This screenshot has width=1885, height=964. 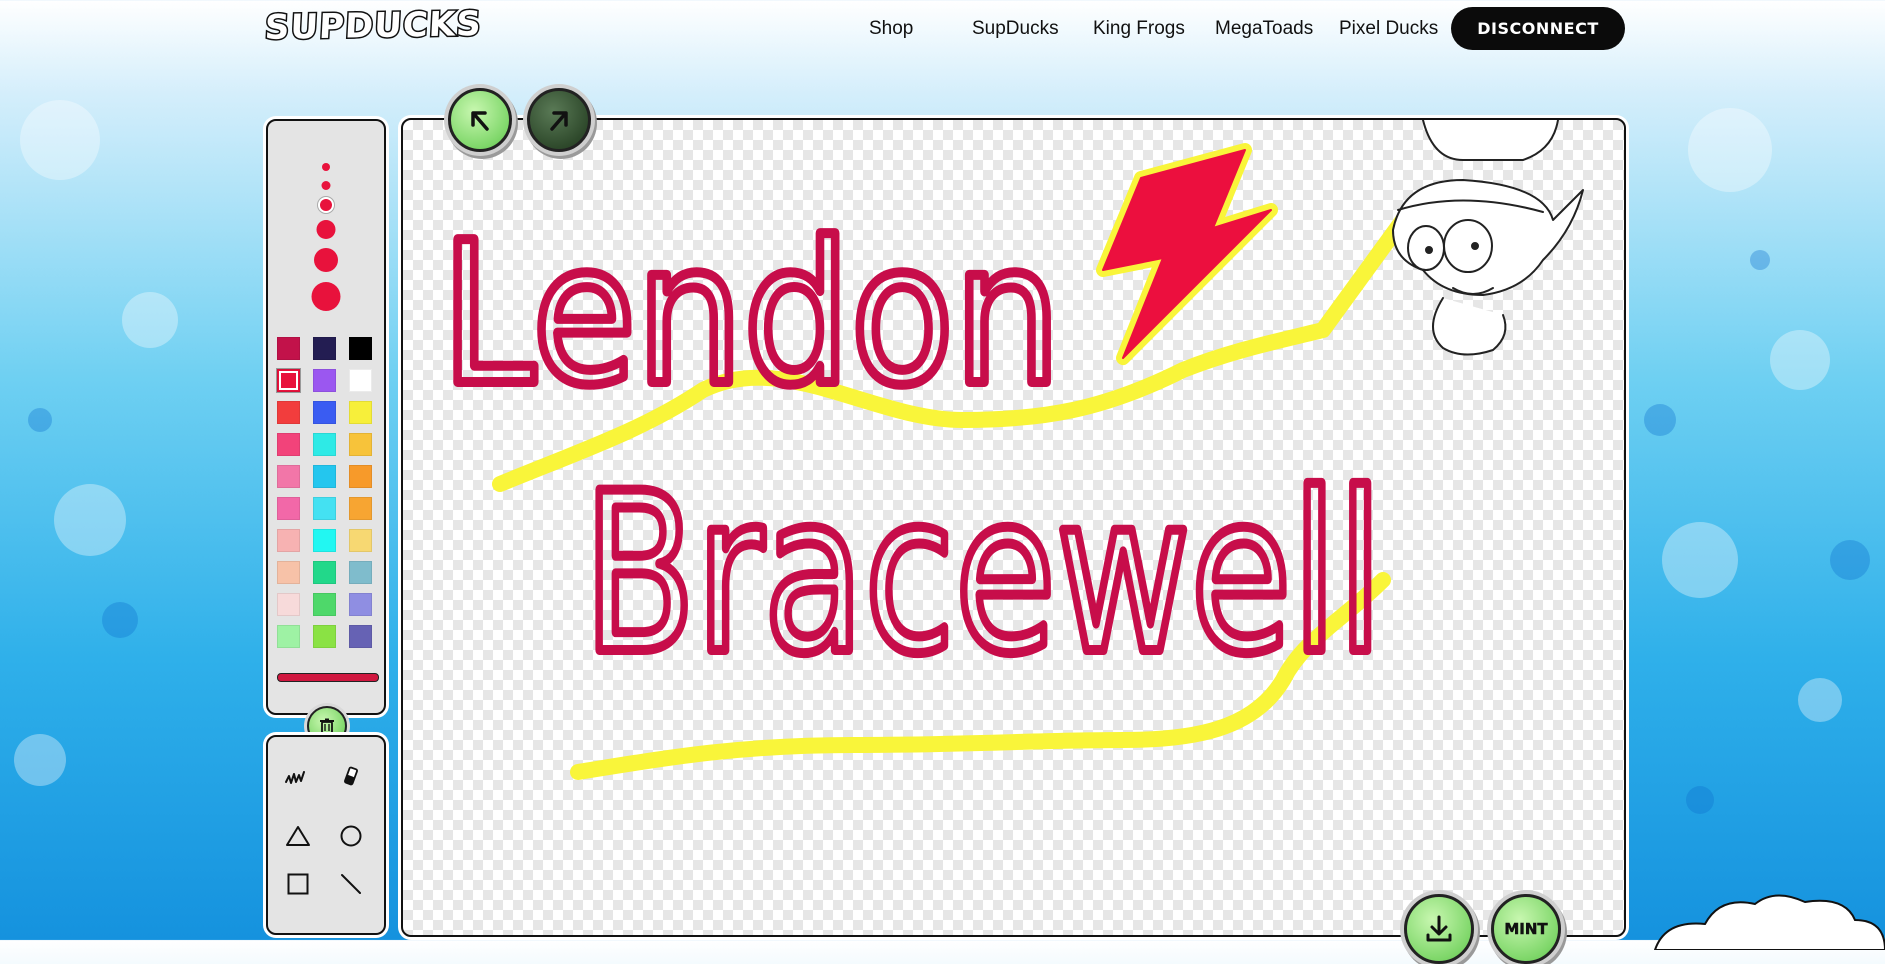 I want to click on undo-button, so click(x=480, y=120).